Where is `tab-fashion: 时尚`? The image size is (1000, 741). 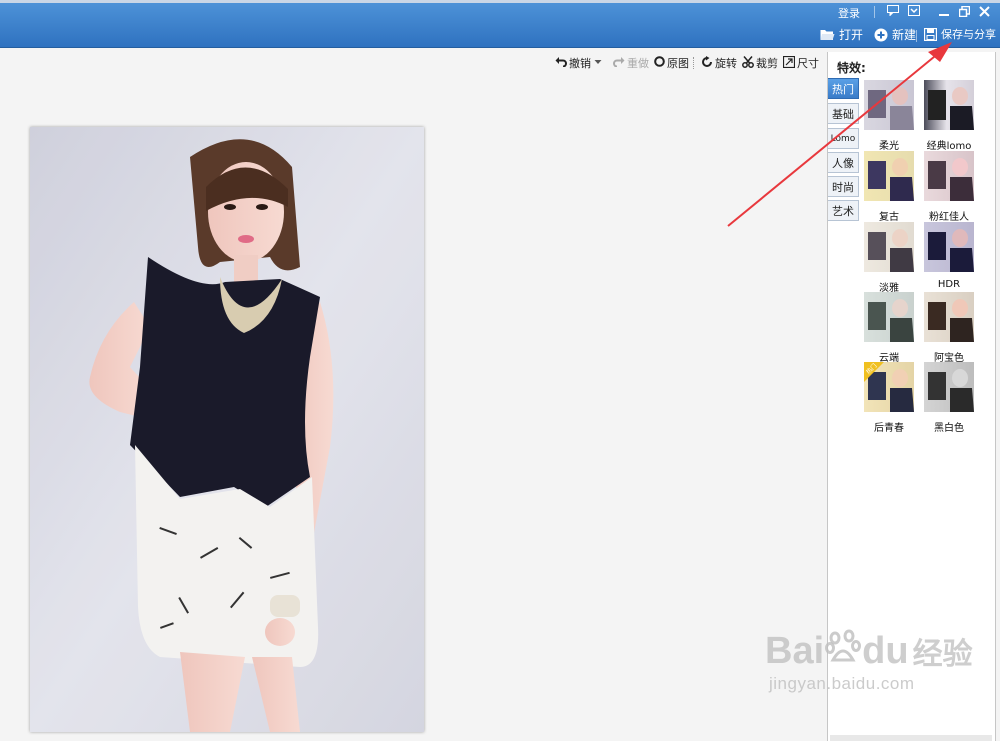
tab-fashion: 时尚 is located at coordinates (843, 186).